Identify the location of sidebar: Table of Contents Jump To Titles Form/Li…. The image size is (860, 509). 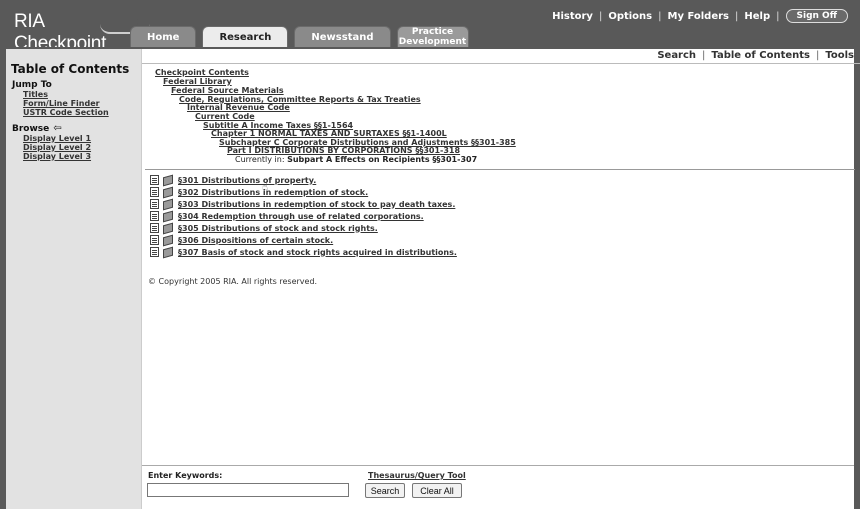
(74, 279).